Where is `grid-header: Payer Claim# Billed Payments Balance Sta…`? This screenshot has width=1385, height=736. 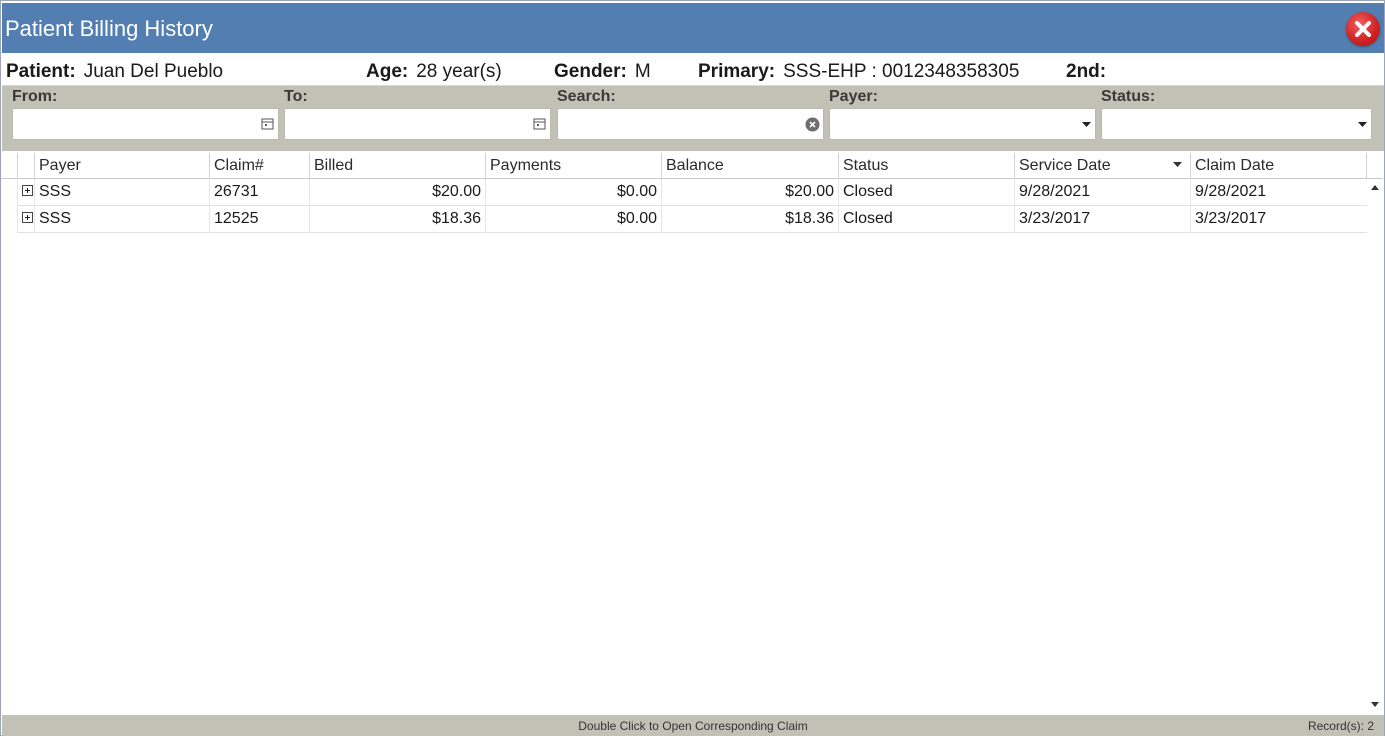 grid-header: Payer Claim# Billed Payments Balance Sta… is located at coordinates (692, 166).